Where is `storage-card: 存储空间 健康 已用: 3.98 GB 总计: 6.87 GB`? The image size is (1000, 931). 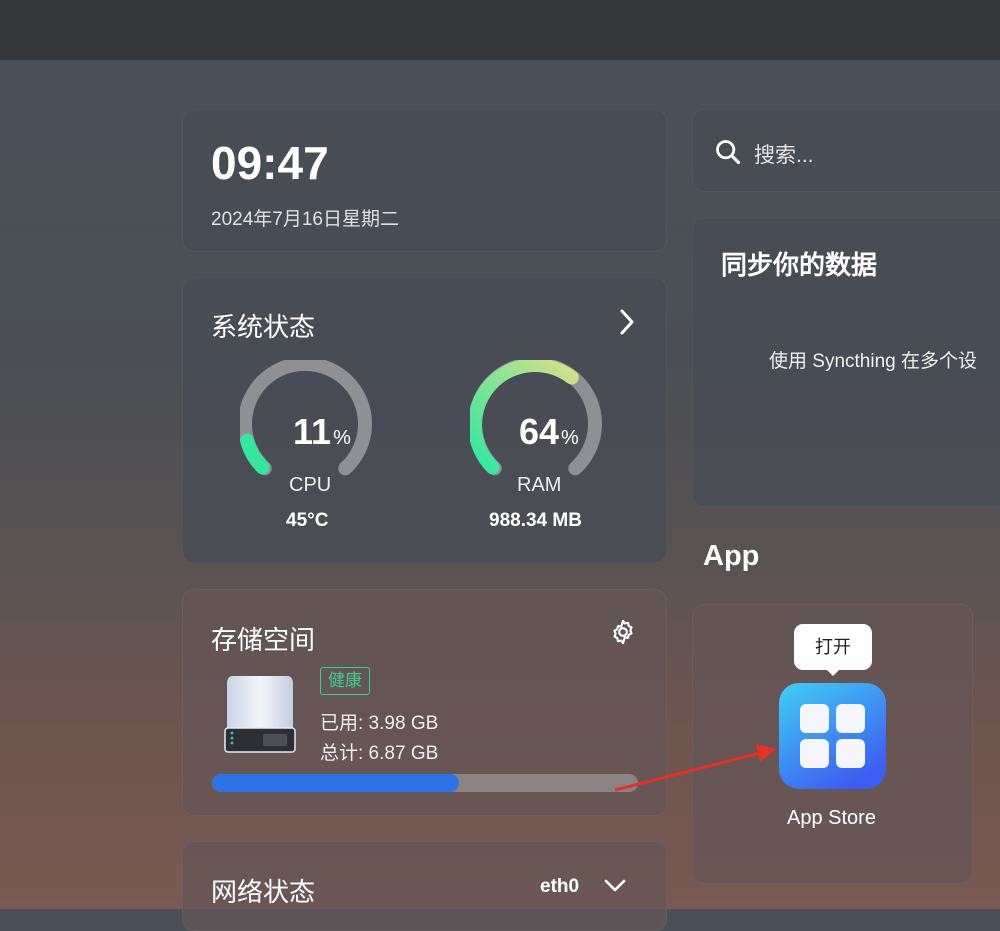
storage-card: 存储空间 健康 已用: 3.98 GB 总计: 6.87 GB is located at coordinates (424, 702).